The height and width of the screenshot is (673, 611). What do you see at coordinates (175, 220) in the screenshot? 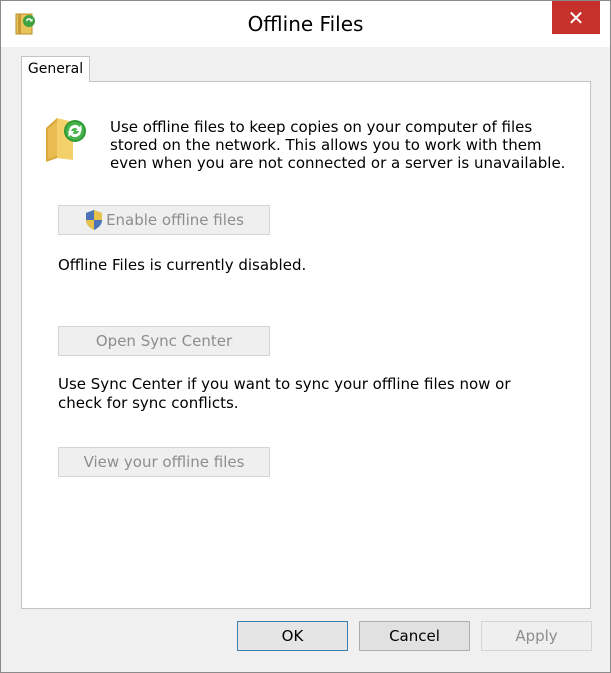
I see `enable-offline-files-label: Enable offline files` at bounding box center [175, 220].